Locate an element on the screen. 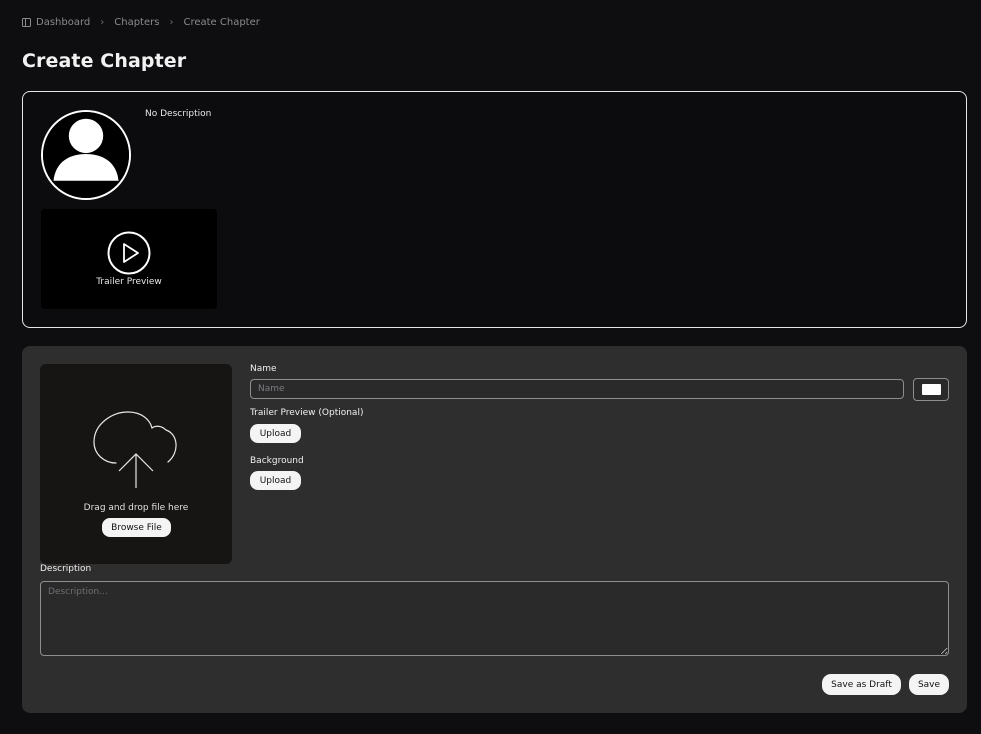 The height and width of the screenshot is (734, 981). browse-file-button: Browse File is located at coordinates (136, 527).